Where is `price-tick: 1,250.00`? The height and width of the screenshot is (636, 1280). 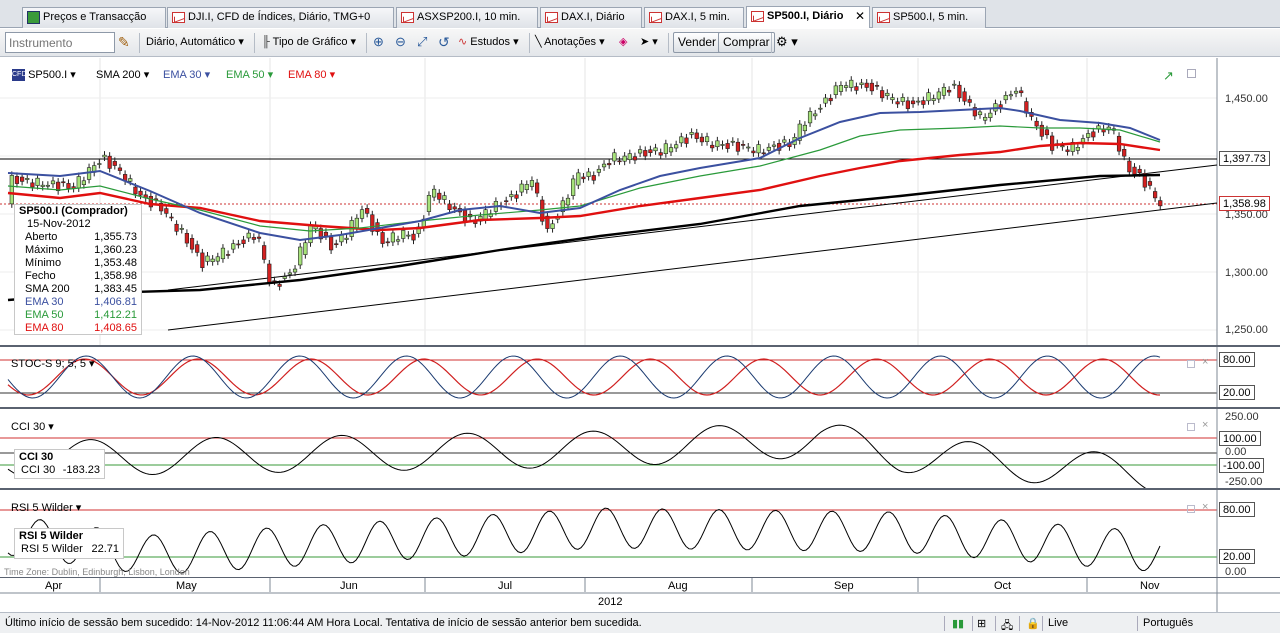 price-tick: 1,250.00 is located at coordinates (1246, 330).